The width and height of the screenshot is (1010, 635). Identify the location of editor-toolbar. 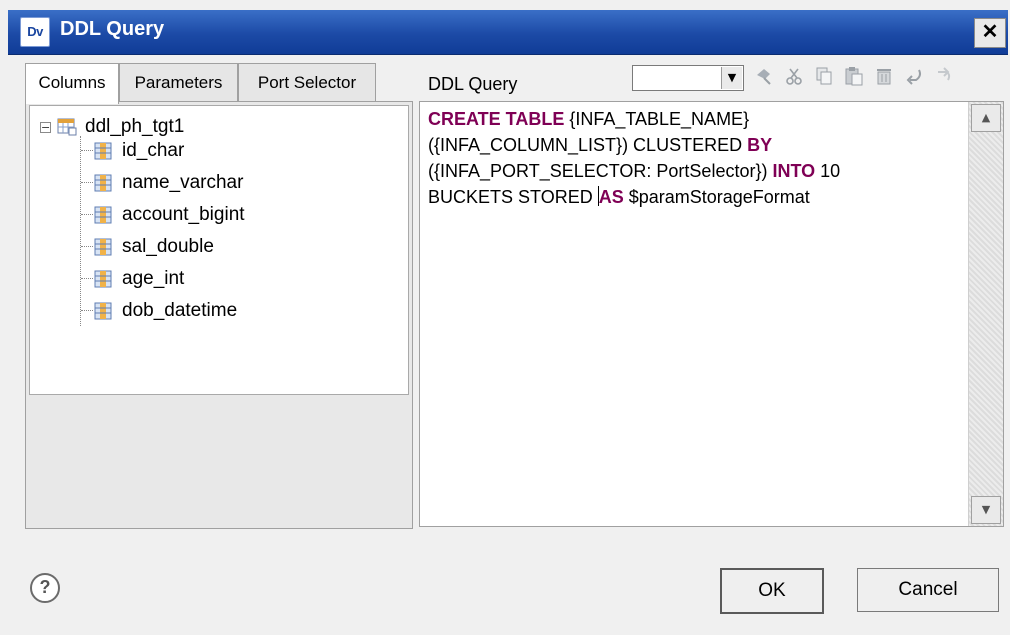
(854, 77).